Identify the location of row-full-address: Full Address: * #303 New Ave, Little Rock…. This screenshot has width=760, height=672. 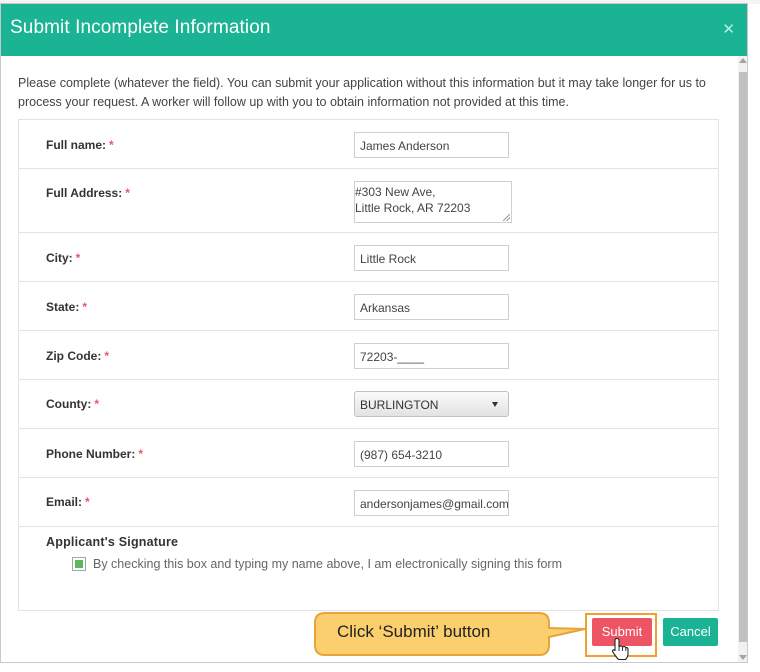
(368, 201).